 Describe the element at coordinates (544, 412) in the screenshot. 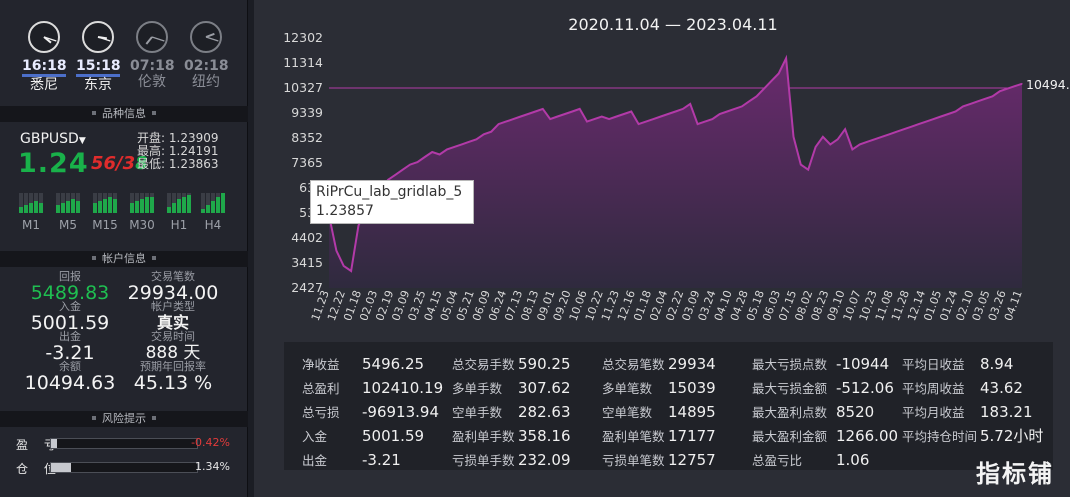

I see `stats-value: 282.63` at that location.